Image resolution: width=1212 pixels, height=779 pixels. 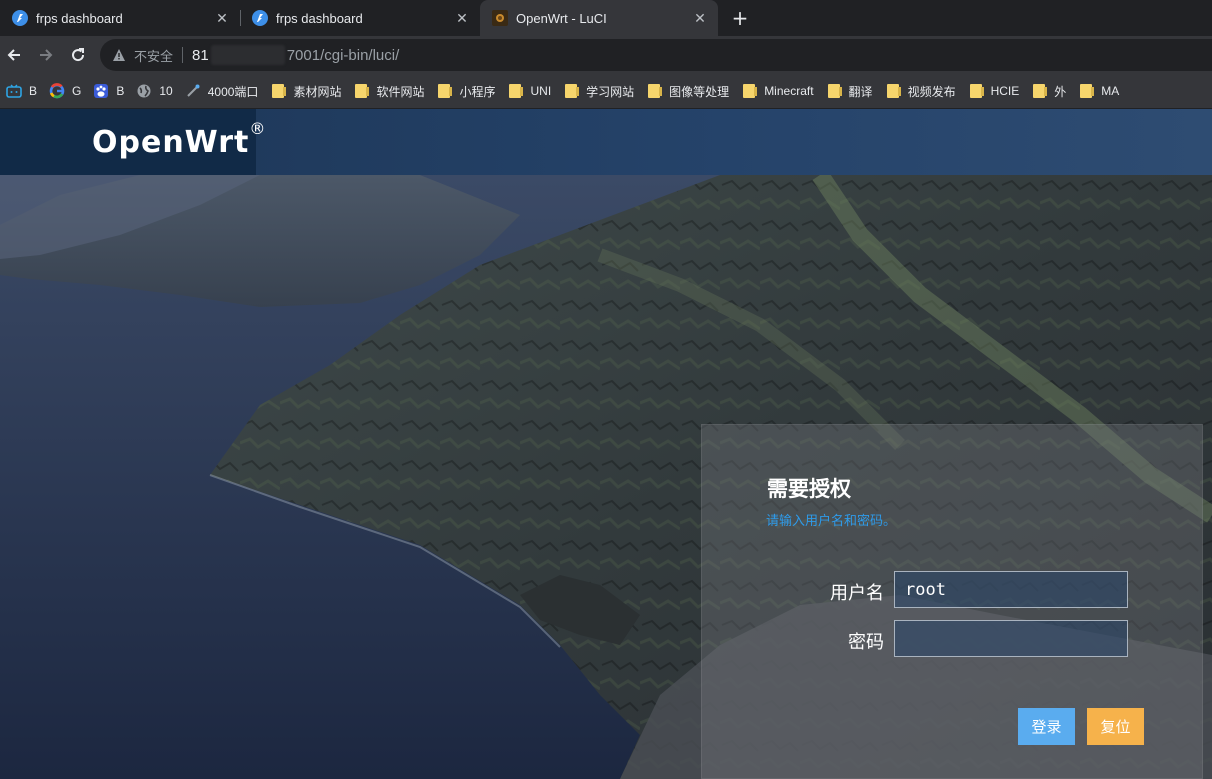 I want to click on back-button, so click(x=14, y=55).